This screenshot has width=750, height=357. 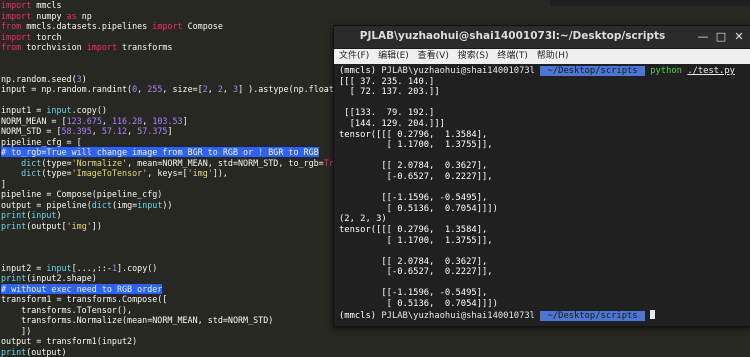 I want to click on code-token: NORM_MEAN = [, so click(x=34, y=121).